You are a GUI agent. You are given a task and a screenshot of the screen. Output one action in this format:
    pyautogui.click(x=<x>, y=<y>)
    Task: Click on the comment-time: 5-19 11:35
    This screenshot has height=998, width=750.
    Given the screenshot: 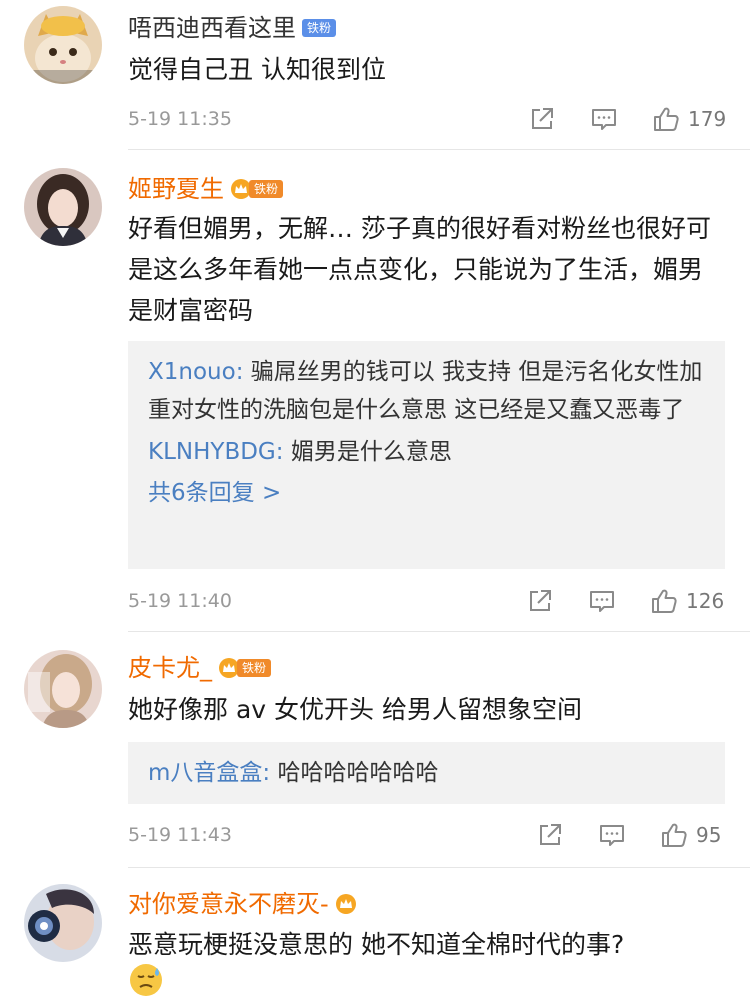 What is the action you would take?
    pyautogui.click(x=180, y=119)
    